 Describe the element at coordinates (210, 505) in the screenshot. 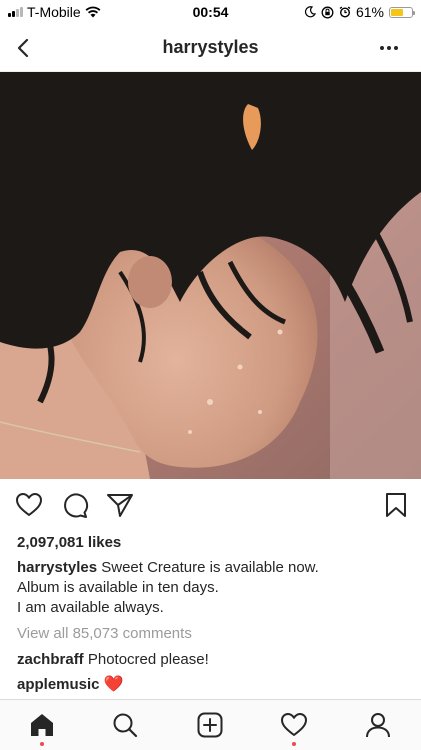

I see `post-actions` at that location.